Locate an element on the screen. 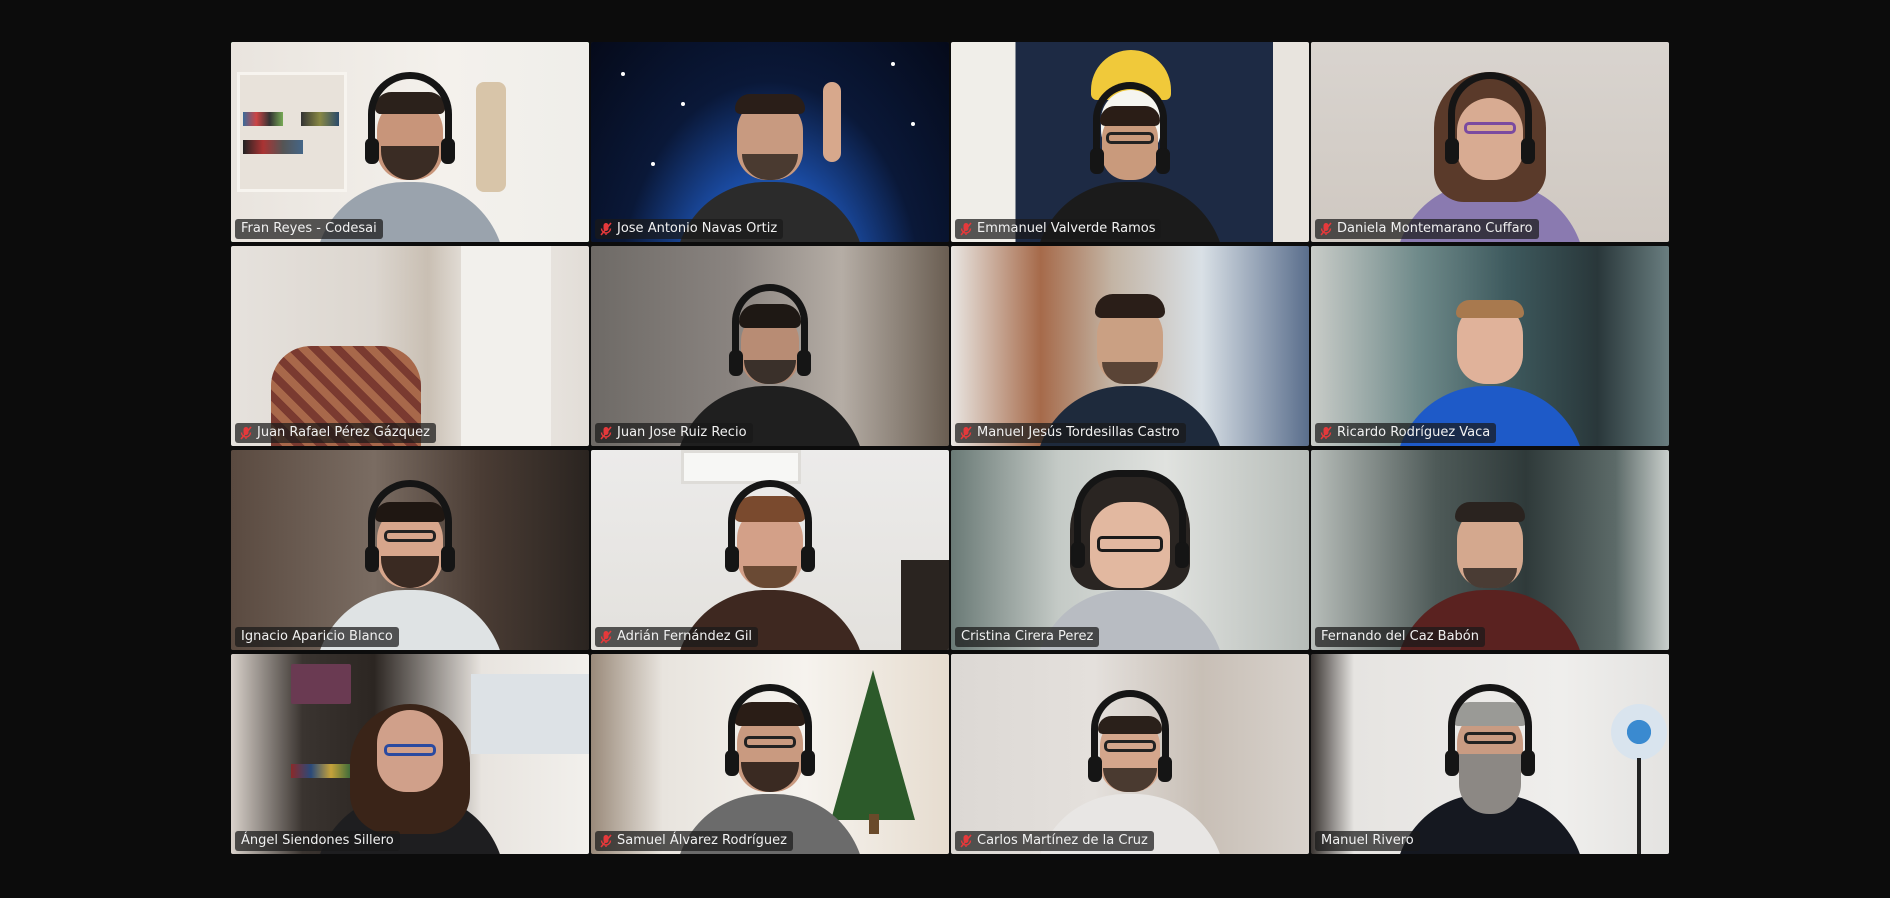  participant-tile: Ignacio Aparicio Blanco is located at coordinates (410, 550).